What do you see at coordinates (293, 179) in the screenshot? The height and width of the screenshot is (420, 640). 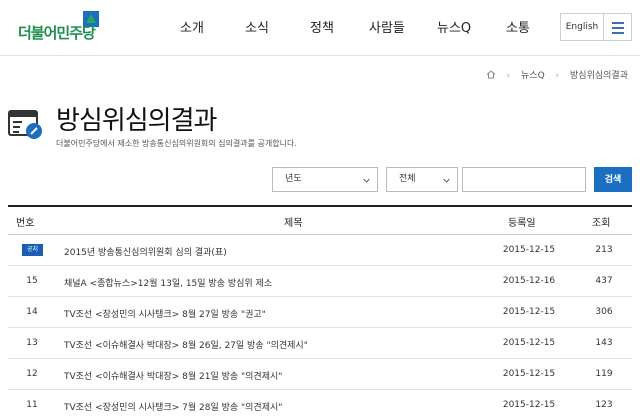 I see `year-select-value: 년도` at bounding box center [293, 179].